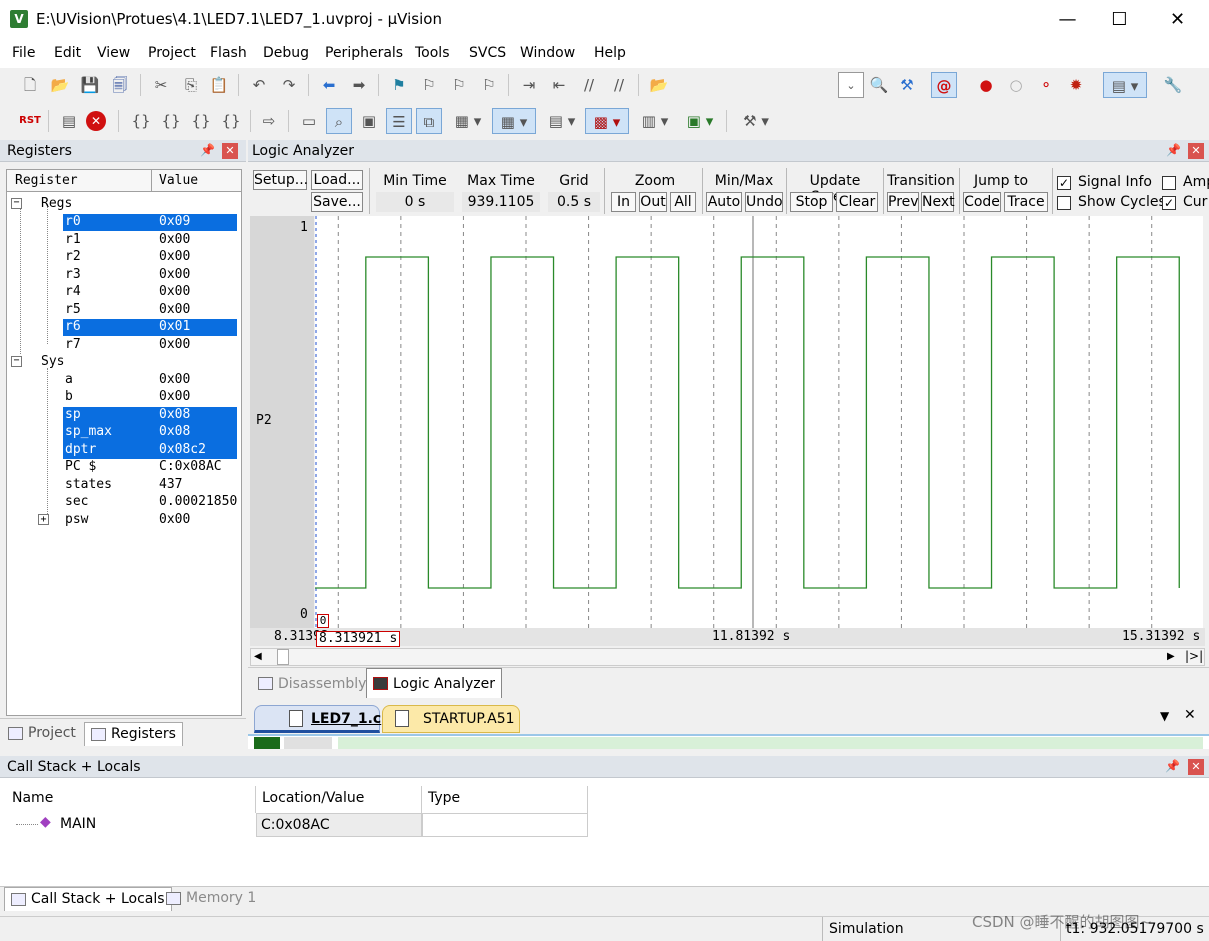 This screenshot has height=941, width=1209. Describe the element at coordinates (339, 121) in the screenshot. I see `disassembly-window-icon: ⌕` at that location.